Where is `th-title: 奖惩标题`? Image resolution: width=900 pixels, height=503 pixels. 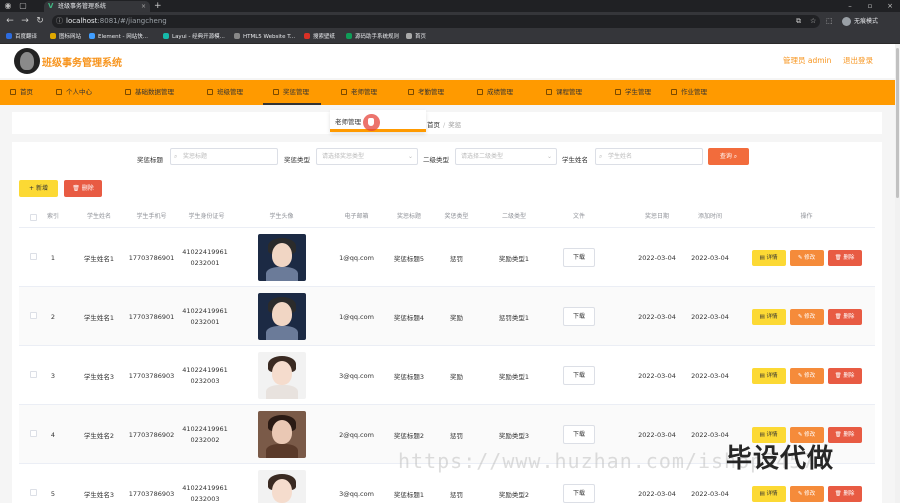 th-title: 奖惩标题 is located at coordinates (408, 216).